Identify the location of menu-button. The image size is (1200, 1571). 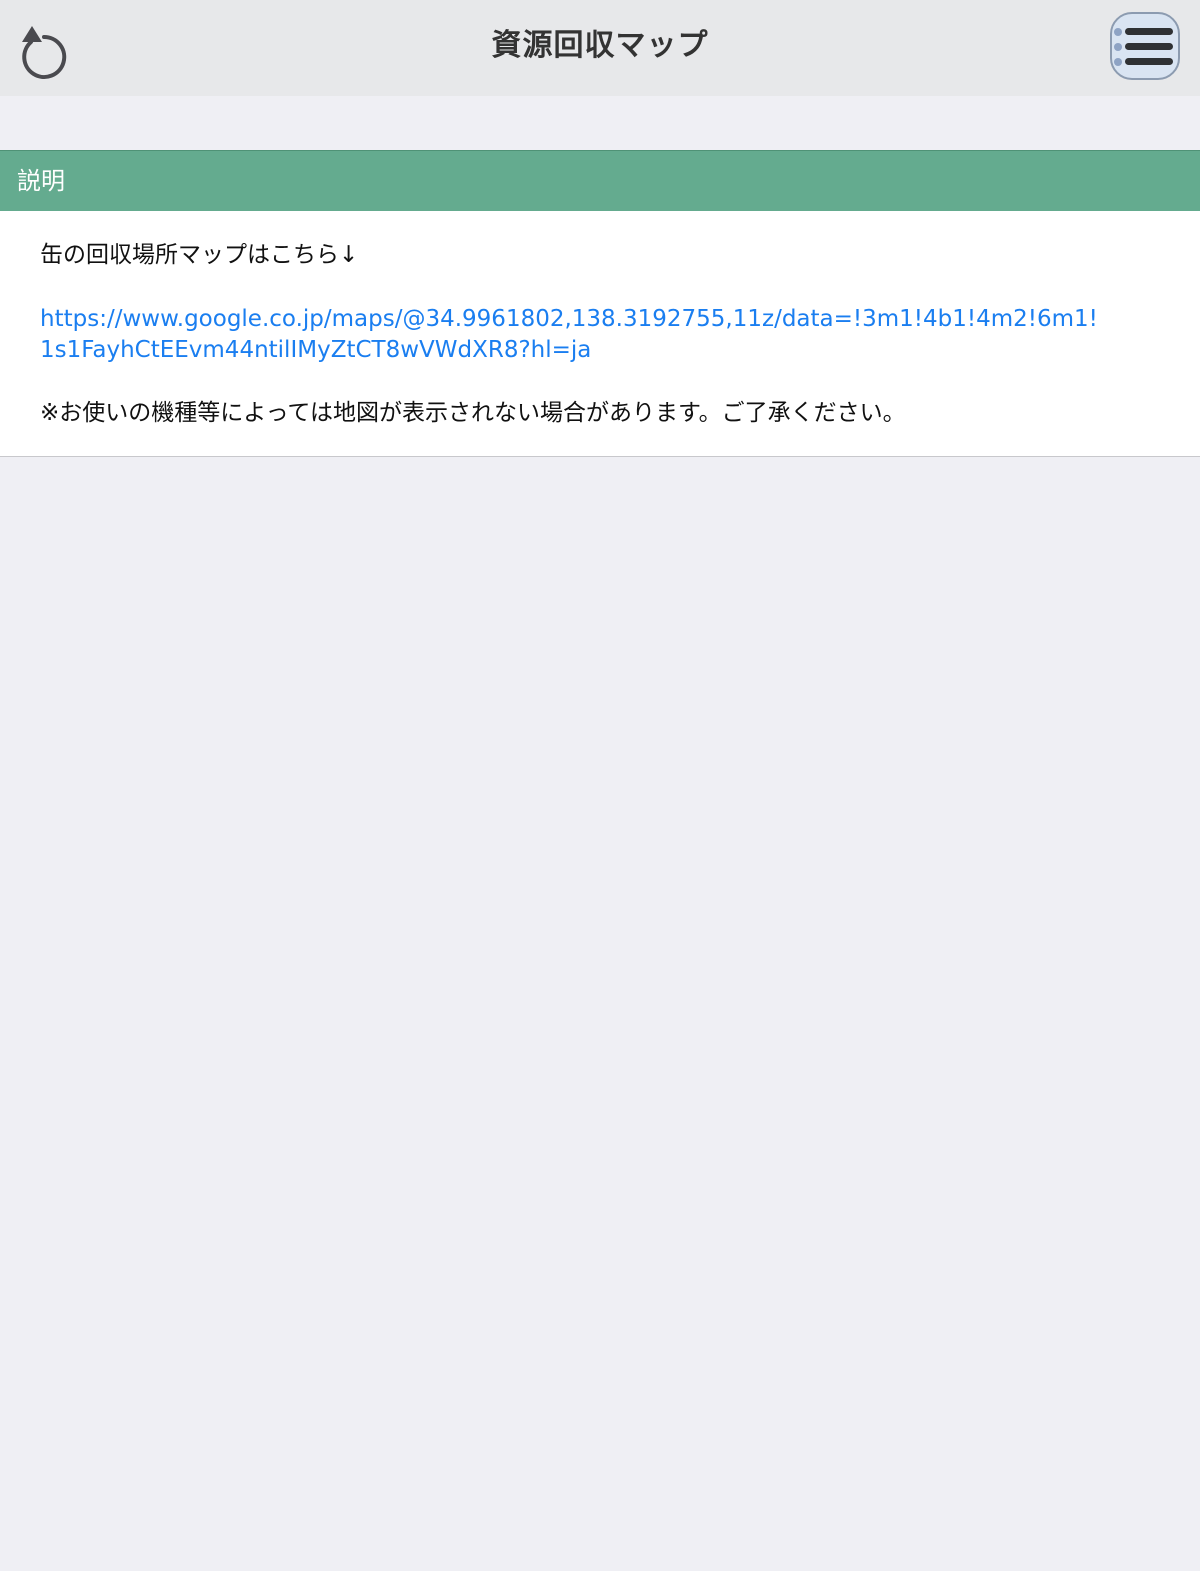
(1145, 46).